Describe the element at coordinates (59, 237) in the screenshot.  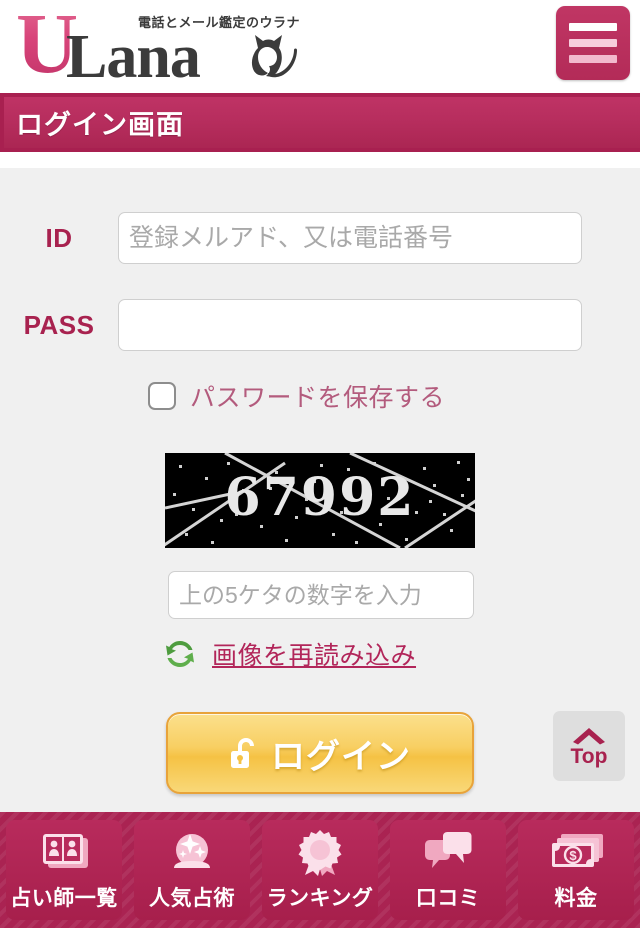
I see `id-label: ID` at that location.